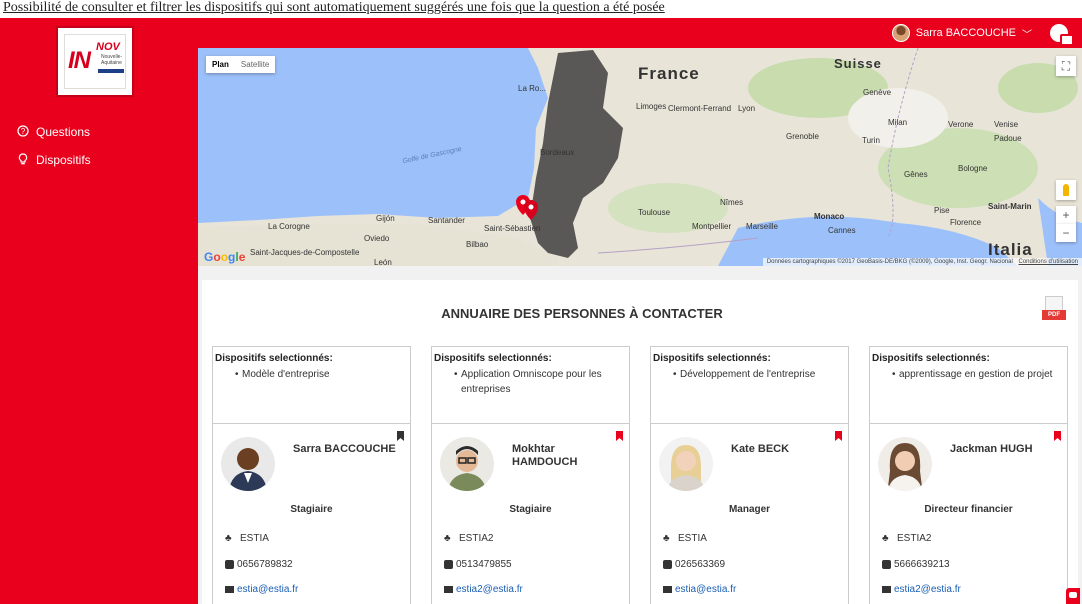 The height and width of the screenshot is (604, 1082). Describe the element at coordinates (305, 252) in the screenshot. I see `map-label-compostelle: Saint-Jacques-de-Compostelle` at that location.